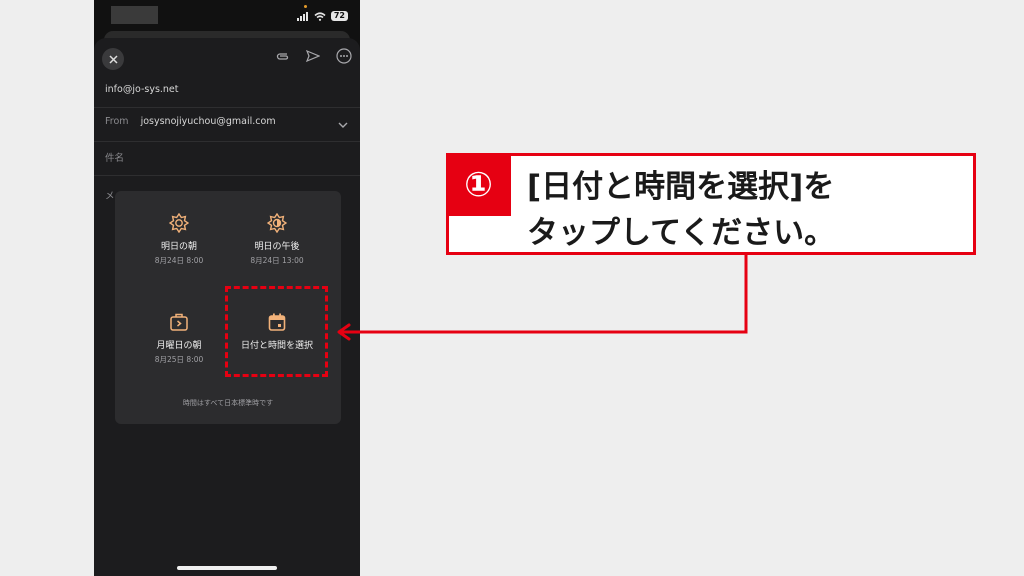 This screenshot has height=576, width=1024. Describe the element at coordinates (542, 298) in the screenshot. I see `callout-arrow` at that location.